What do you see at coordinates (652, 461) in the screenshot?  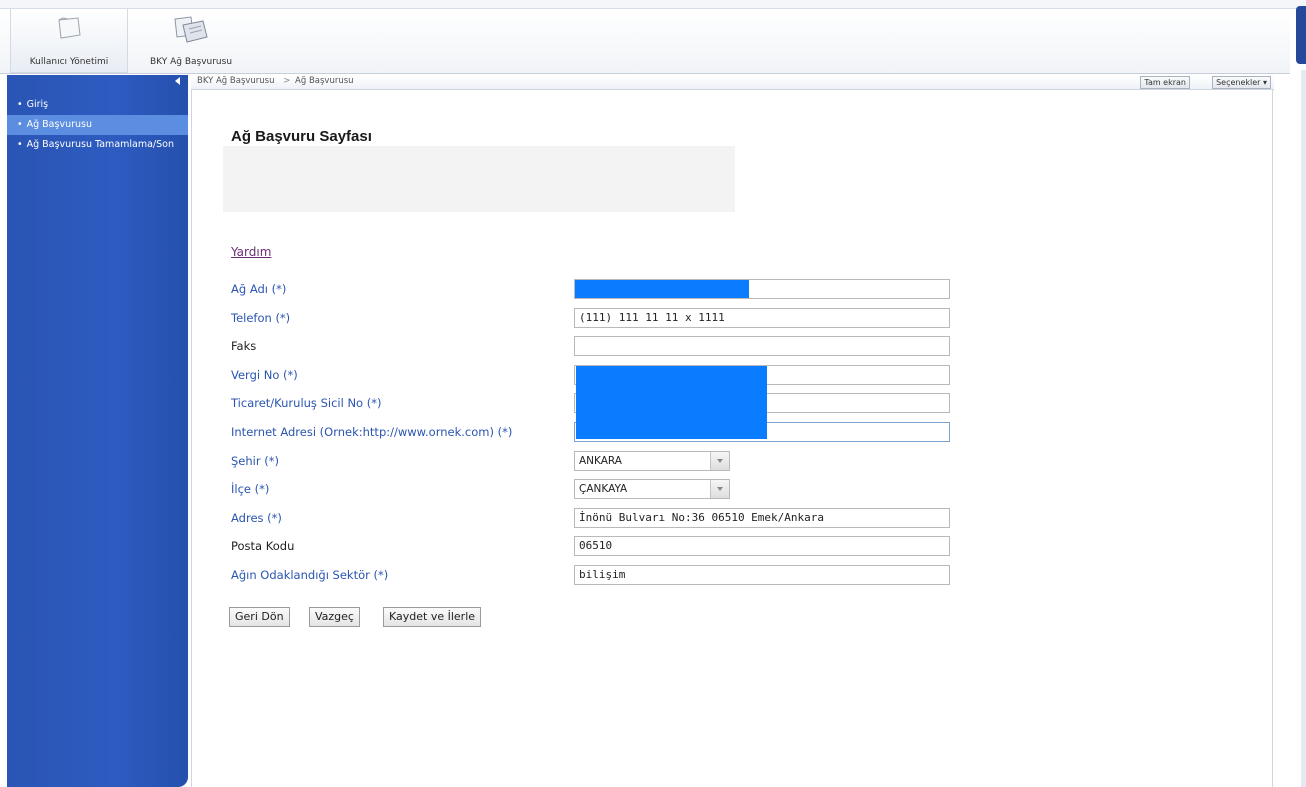 I see `city-select: ANKARA` at bounding box center [652, 461].